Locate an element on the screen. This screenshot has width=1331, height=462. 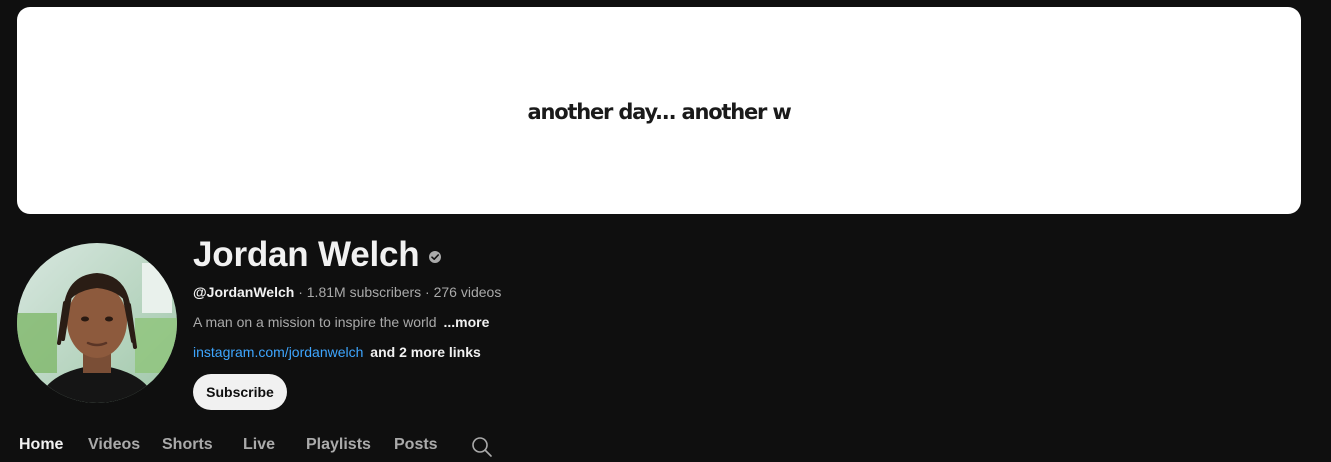
more-links-button: and 2 more links is located at coordinates (425, 352).